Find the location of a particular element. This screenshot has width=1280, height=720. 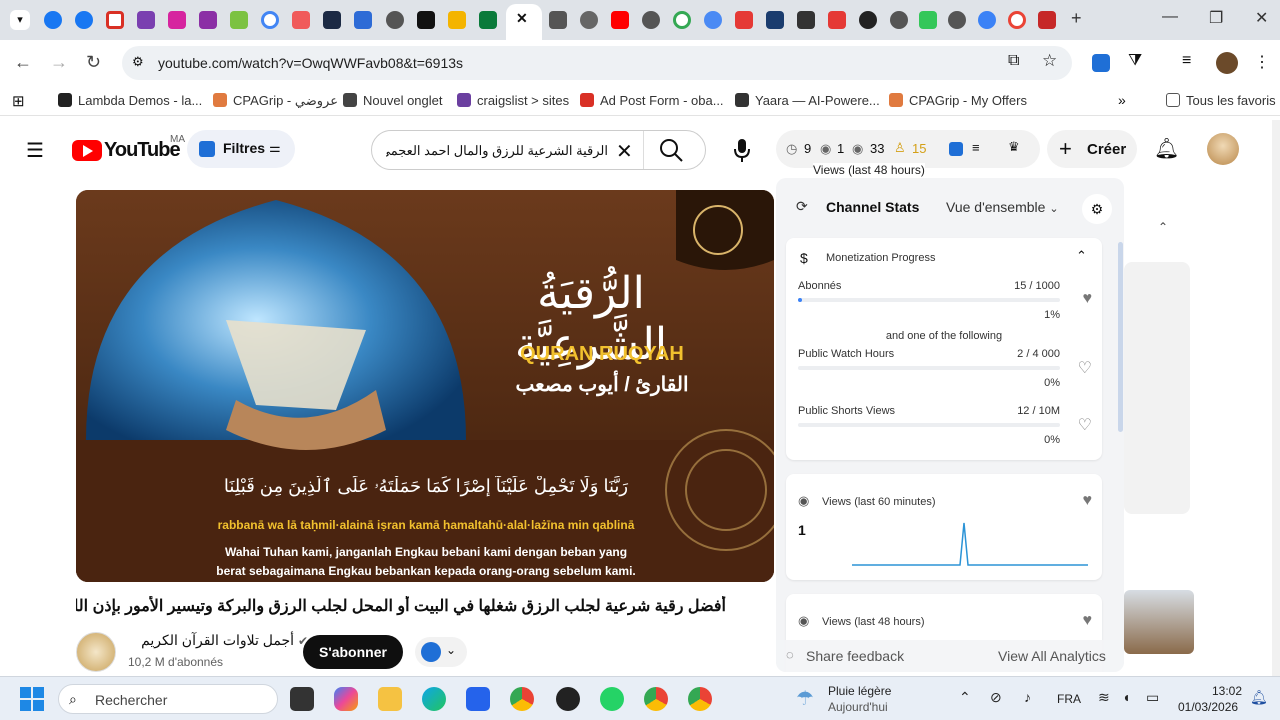

extensions-icon: ⧩ is located at coordinates (1135, 61).